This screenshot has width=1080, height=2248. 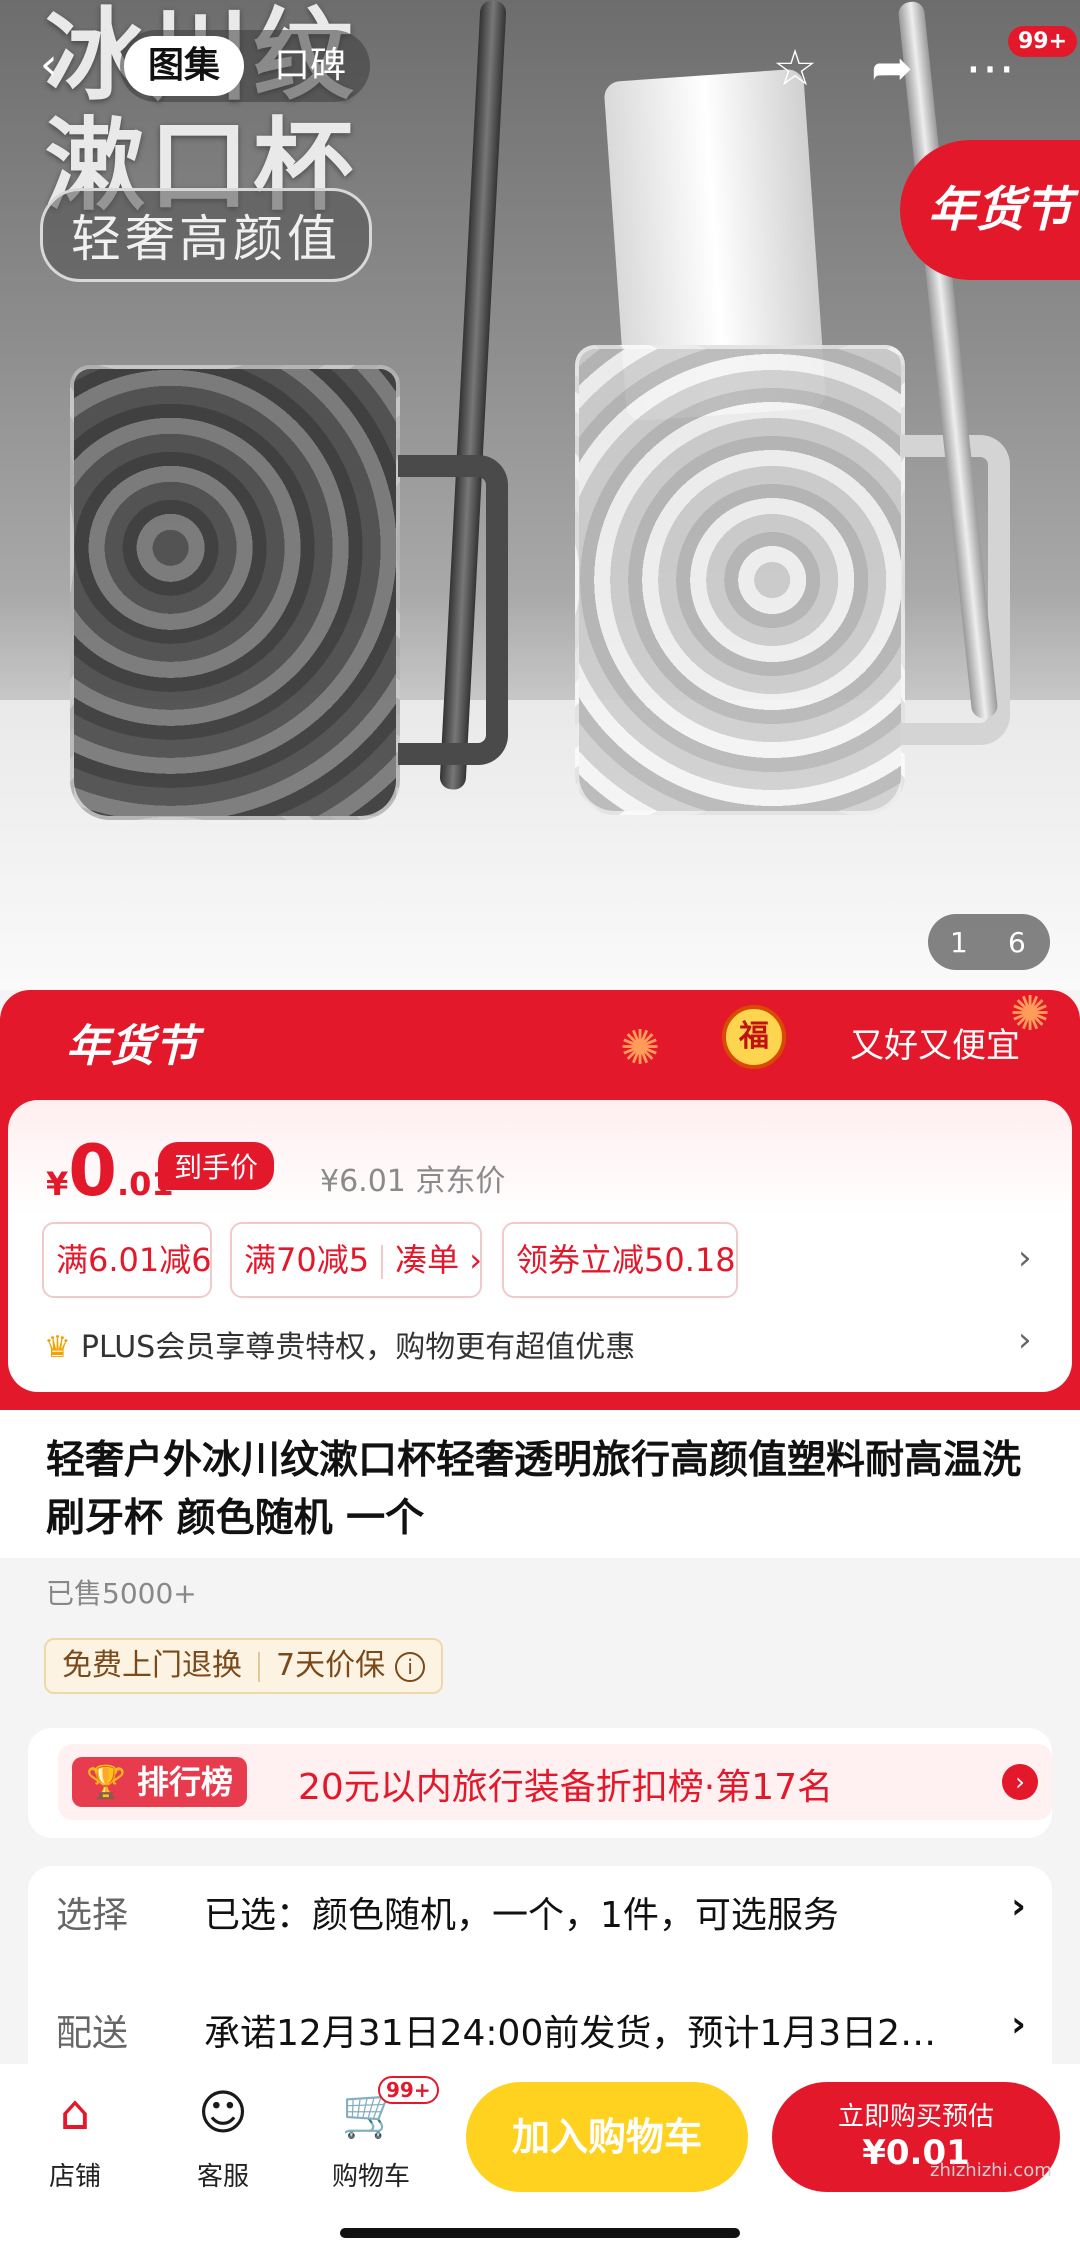 What do you see at coordinates (127, 1260) in the screenshot?
I see `coupon-tag: 满6.01减6` at bounding box center [127, 1260].